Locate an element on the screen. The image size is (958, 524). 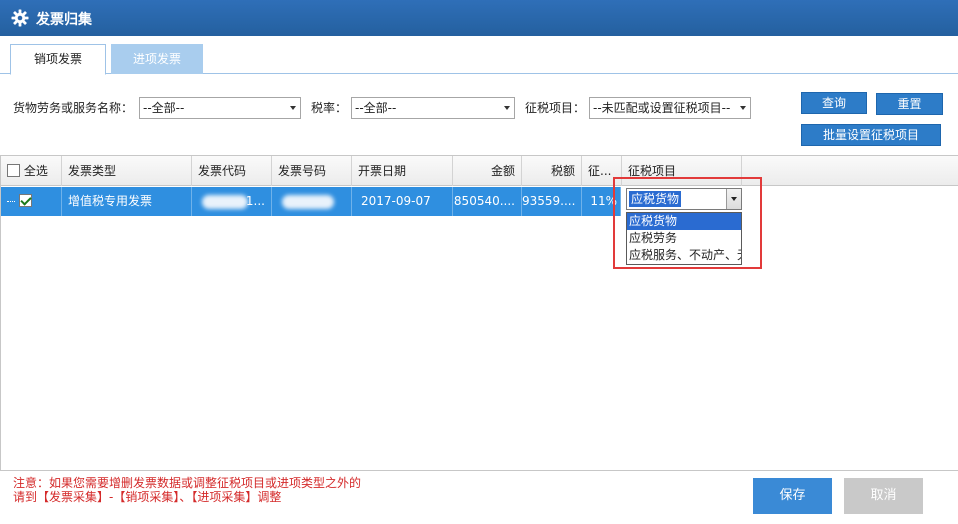
column-header-invoice-type: 发票类型 is located at coordinates (127, 171).